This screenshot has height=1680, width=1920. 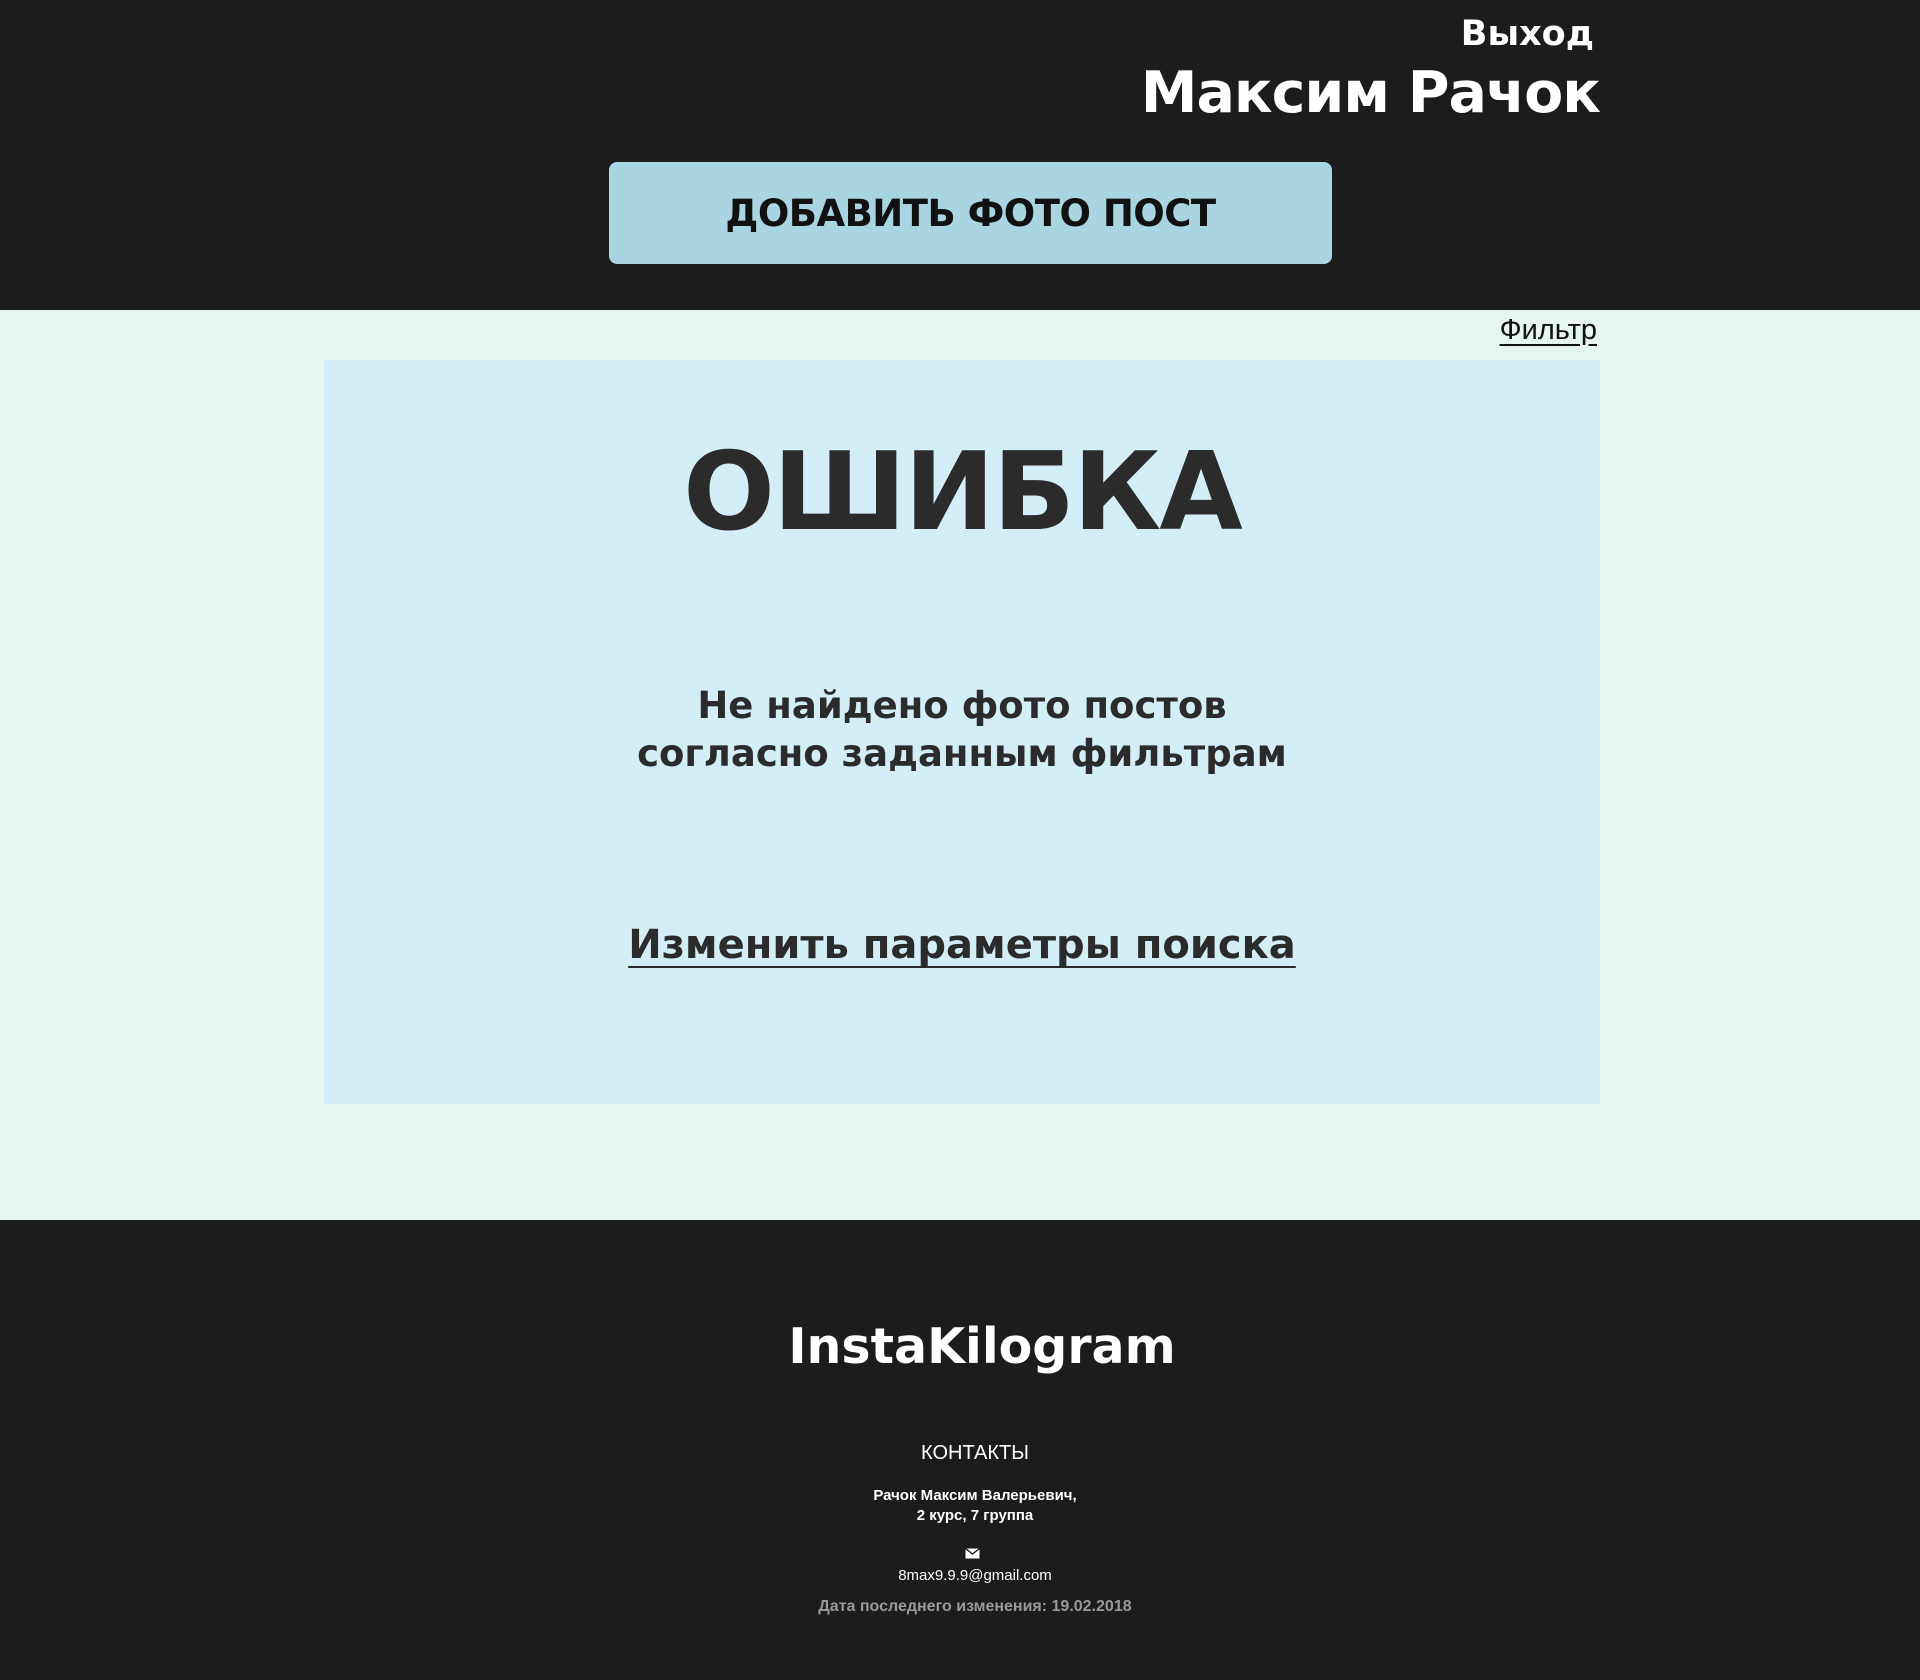 I want to click on error-message-line: согласно заданным фильтрам, so click(x=962, y=753).